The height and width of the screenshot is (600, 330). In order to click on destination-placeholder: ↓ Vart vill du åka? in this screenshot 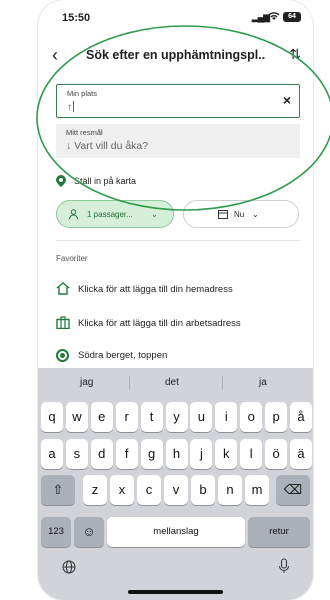, I will do `click(107, 146)`.